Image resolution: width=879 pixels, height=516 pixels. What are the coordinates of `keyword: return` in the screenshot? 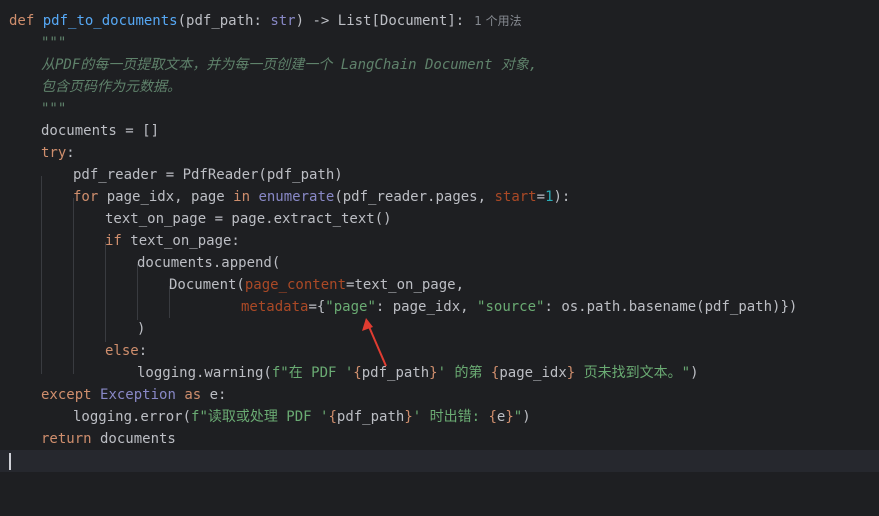 It's located at (66, 439).